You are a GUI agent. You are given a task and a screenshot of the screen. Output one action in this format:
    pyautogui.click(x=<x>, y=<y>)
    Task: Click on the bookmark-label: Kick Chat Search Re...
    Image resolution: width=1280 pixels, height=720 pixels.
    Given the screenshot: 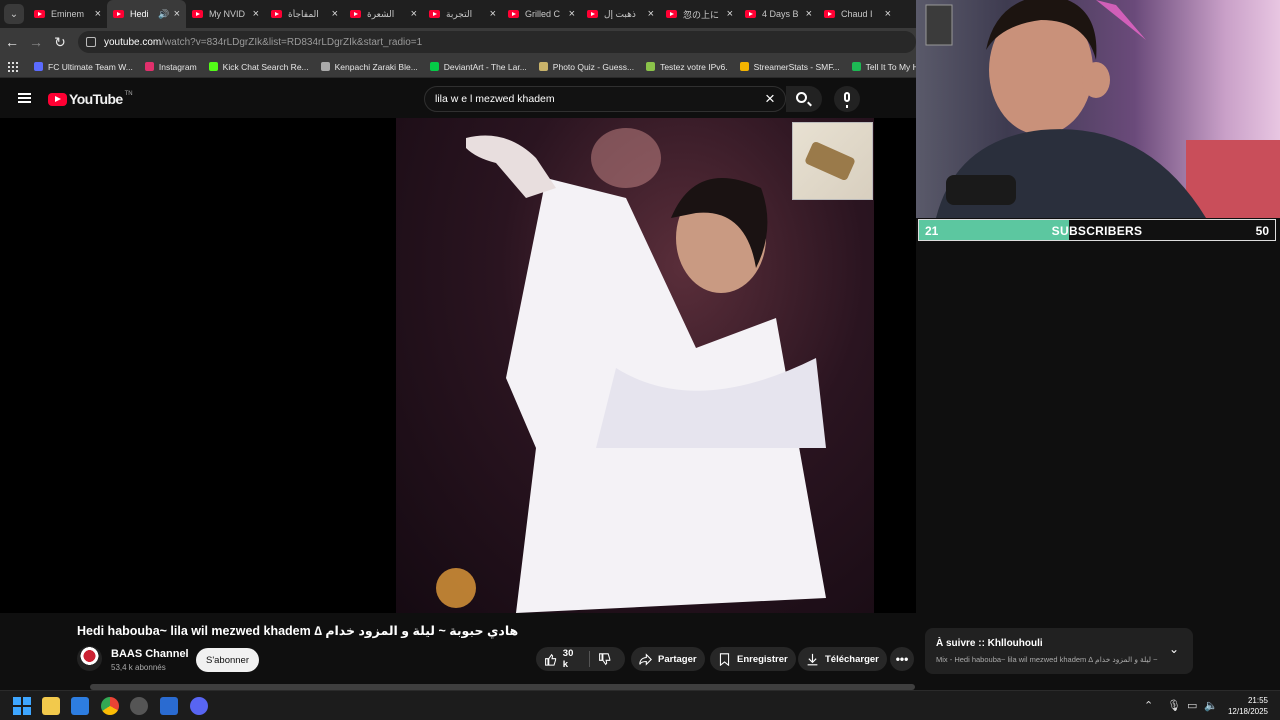 What is the action you would take?
    pyautogui.click(x=265, y=66)
    